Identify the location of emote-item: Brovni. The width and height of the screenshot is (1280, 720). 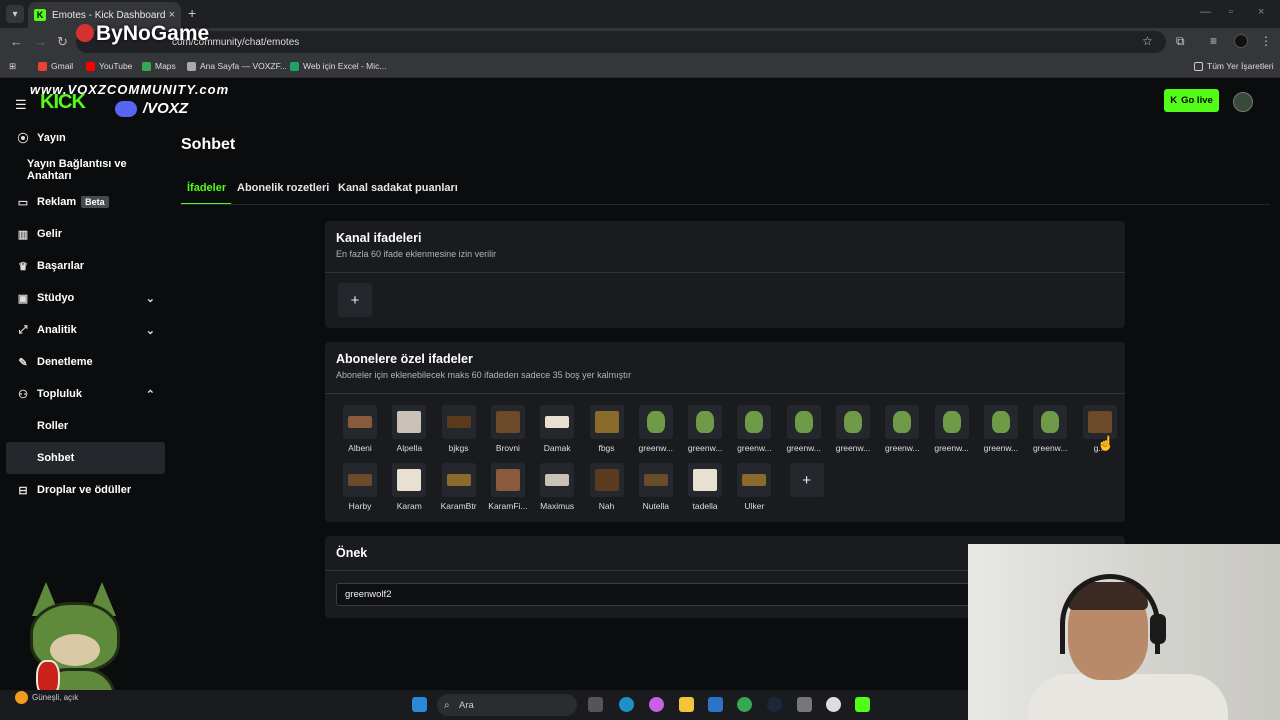
(508, 430).